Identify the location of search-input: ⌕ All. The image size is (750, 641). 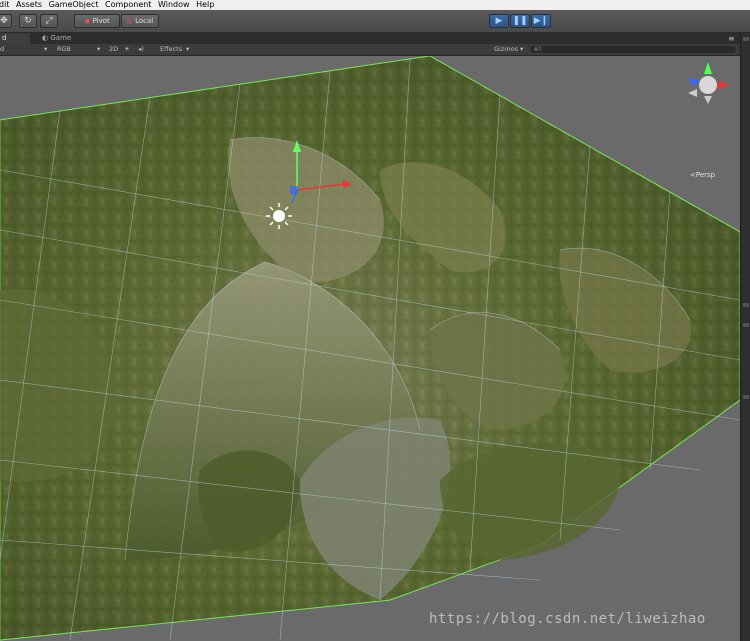
(633, 49).